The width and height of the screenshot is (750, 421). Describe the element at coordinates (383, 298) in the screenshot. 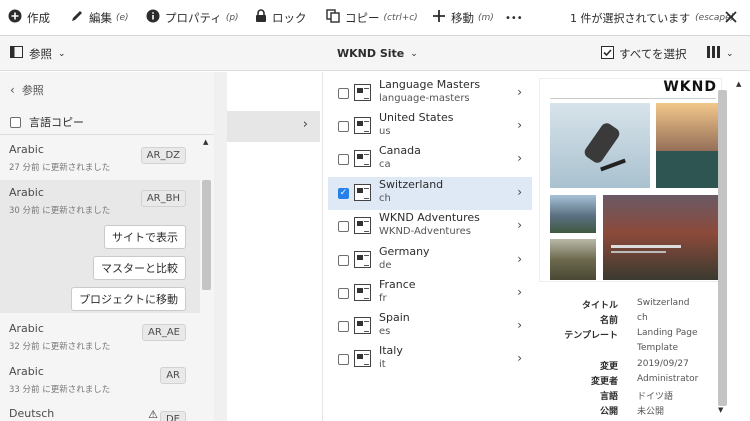

I see `row-name: fr` at that location.